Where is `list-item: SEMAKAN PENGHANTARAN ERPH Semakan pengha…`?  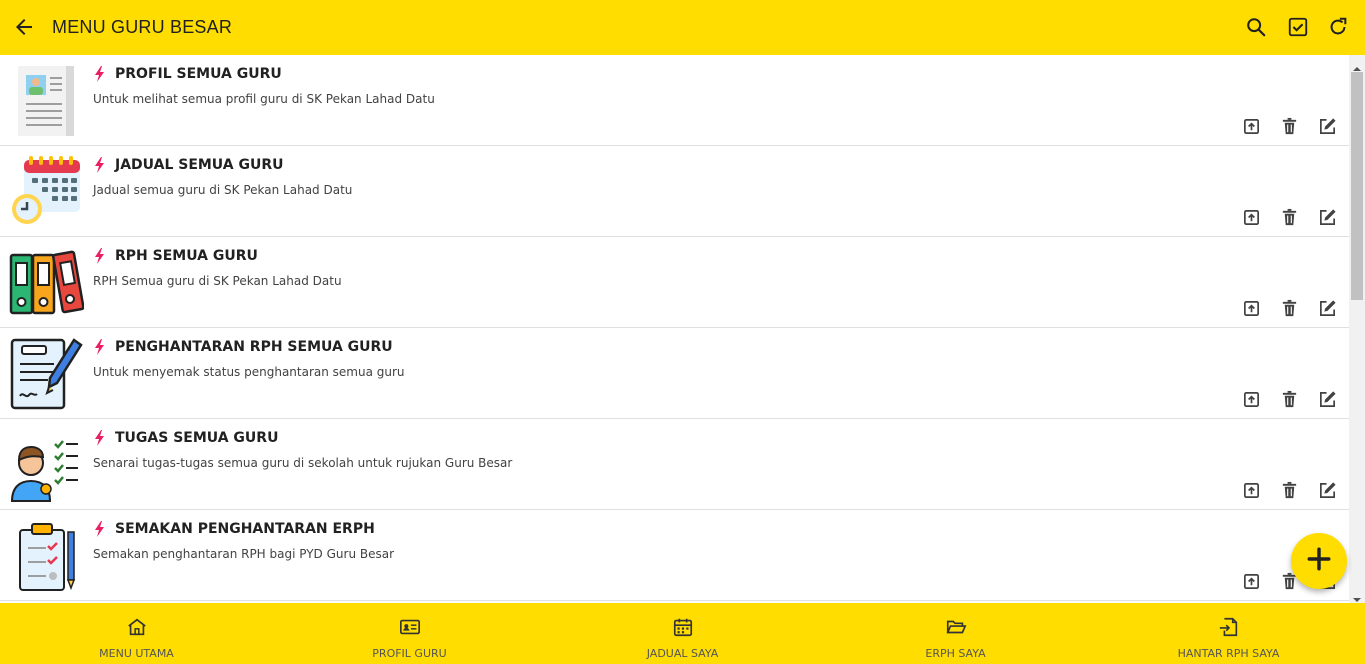 list-item: SEMAKAN PENGHANTARAN ERPH Semakan pengha… is located at coordinates (674, 555).